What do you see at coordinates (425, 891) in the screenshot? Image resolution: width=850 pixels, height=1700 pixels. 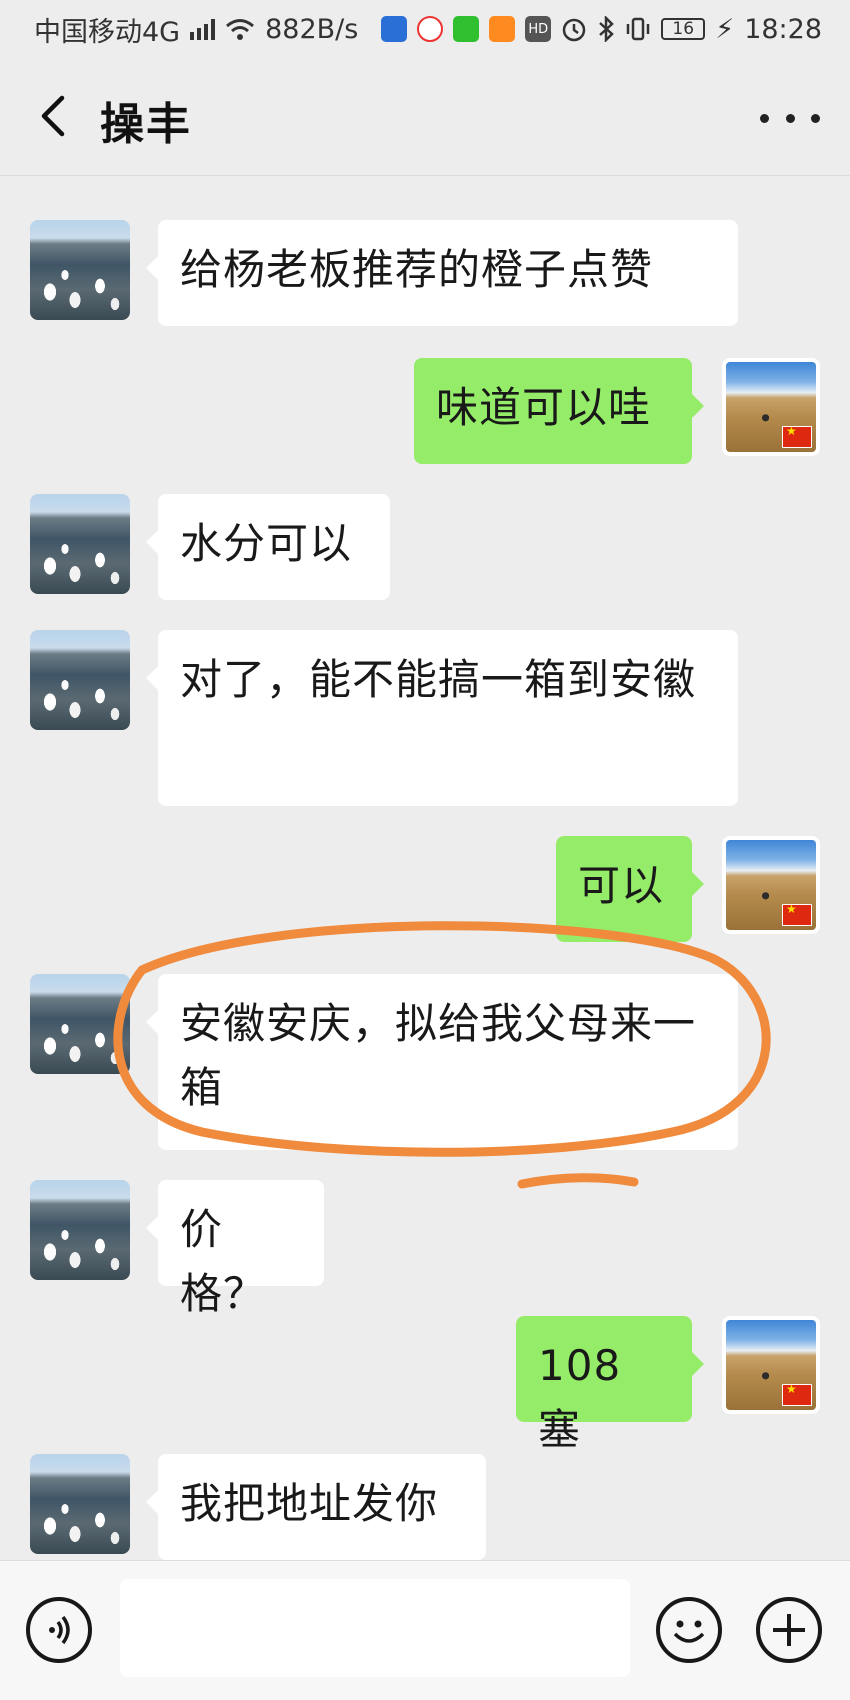 I see `message-row-outgoing: 可以` at bounding box center [425, 891].